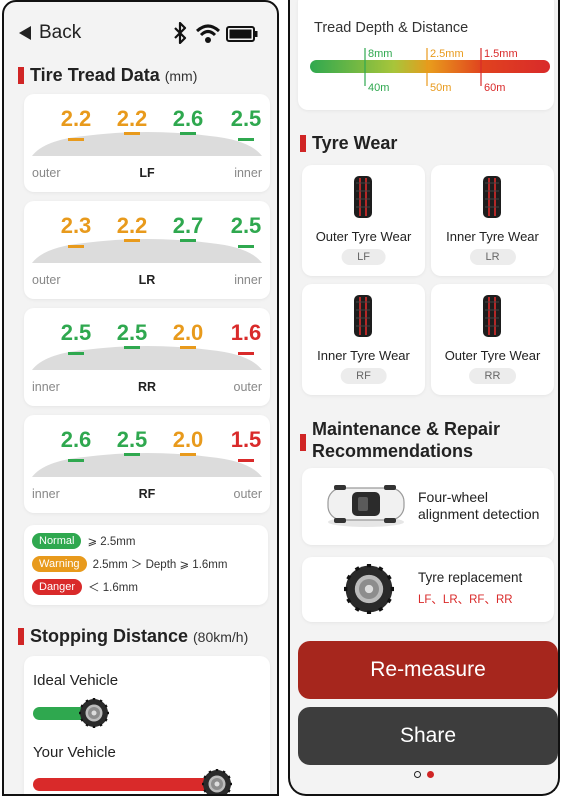 This screenshot has height=796, width=562. I want to click on stopping-title-text: Stopping Distance, so click(109, 636).